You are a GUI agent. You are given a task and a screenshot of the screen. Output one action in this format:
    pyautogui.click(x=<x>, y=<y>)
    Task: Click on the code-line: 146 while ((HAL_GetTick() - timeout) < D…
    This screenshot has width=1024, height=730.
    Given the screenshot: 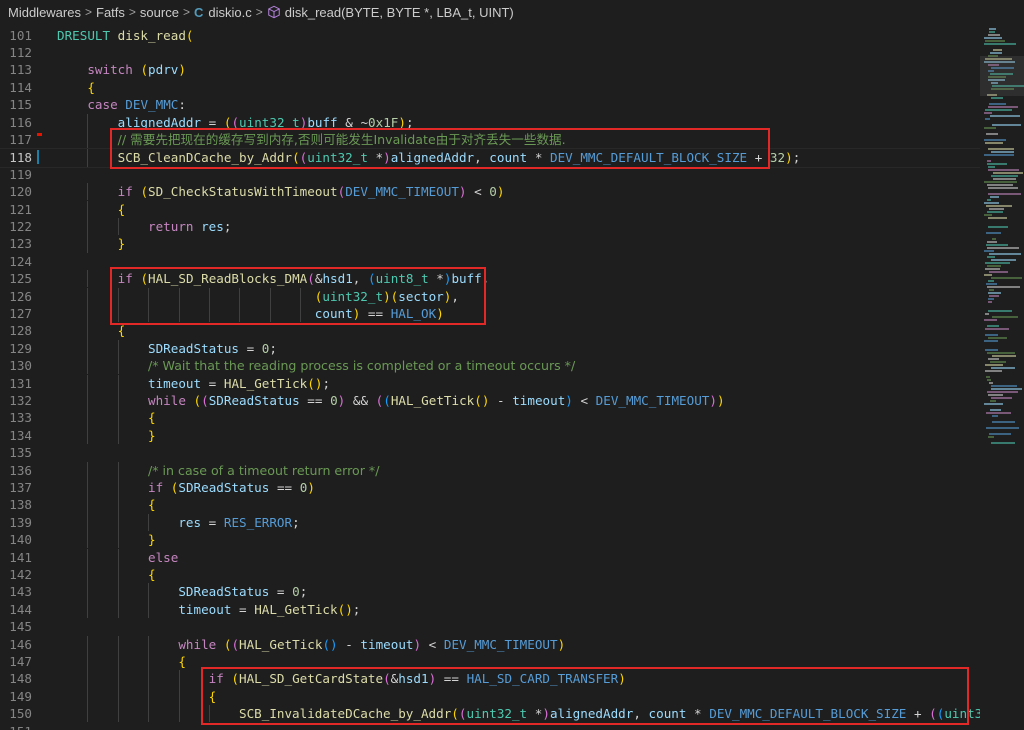 What is the action you would take?
    pyautogui.click(x=490, y=644)
    